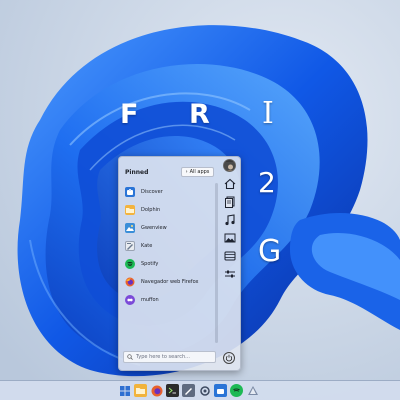 This screenshot has height=400, width=400. Describe the element at coordinates (170, 300) in the screenshot. I see `app-item-muffon: muffon` at that location.